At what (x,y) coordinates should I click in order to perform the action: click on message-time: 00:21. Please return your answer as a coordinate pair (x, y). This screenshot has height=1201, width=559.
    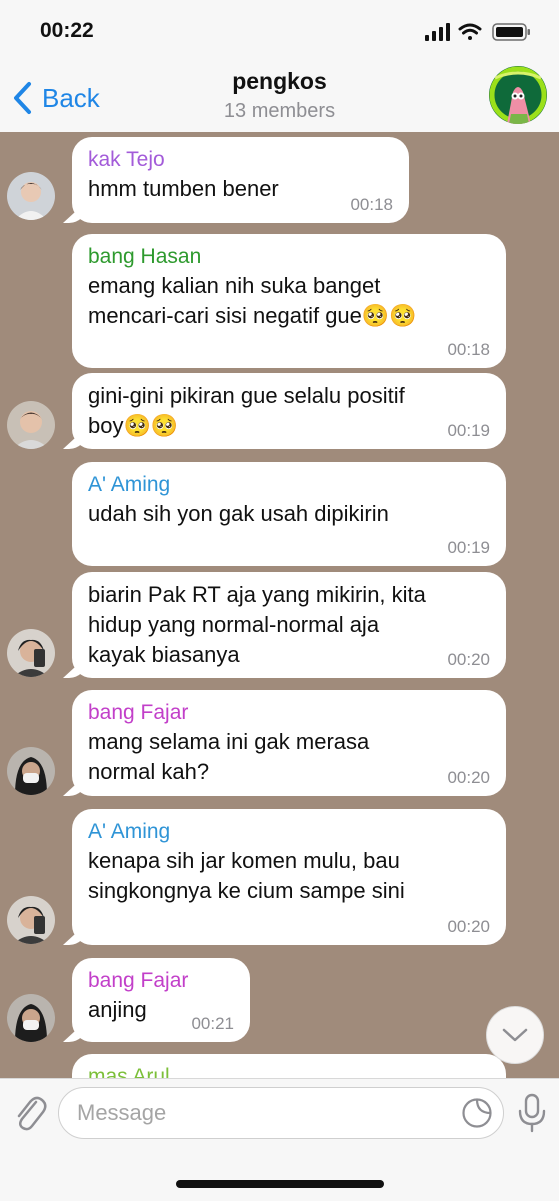
    Looking at the image, I should click on (212, 1023).